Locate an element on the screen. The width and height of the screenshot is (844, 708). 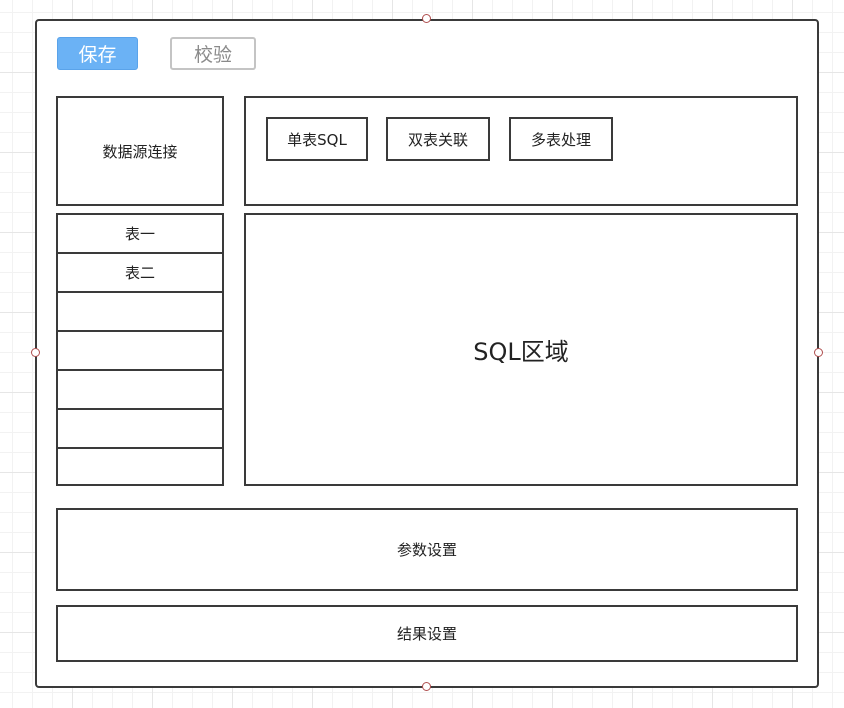
datasource-connection-panel: 数据源连接 is located at coordinates (140, 151).